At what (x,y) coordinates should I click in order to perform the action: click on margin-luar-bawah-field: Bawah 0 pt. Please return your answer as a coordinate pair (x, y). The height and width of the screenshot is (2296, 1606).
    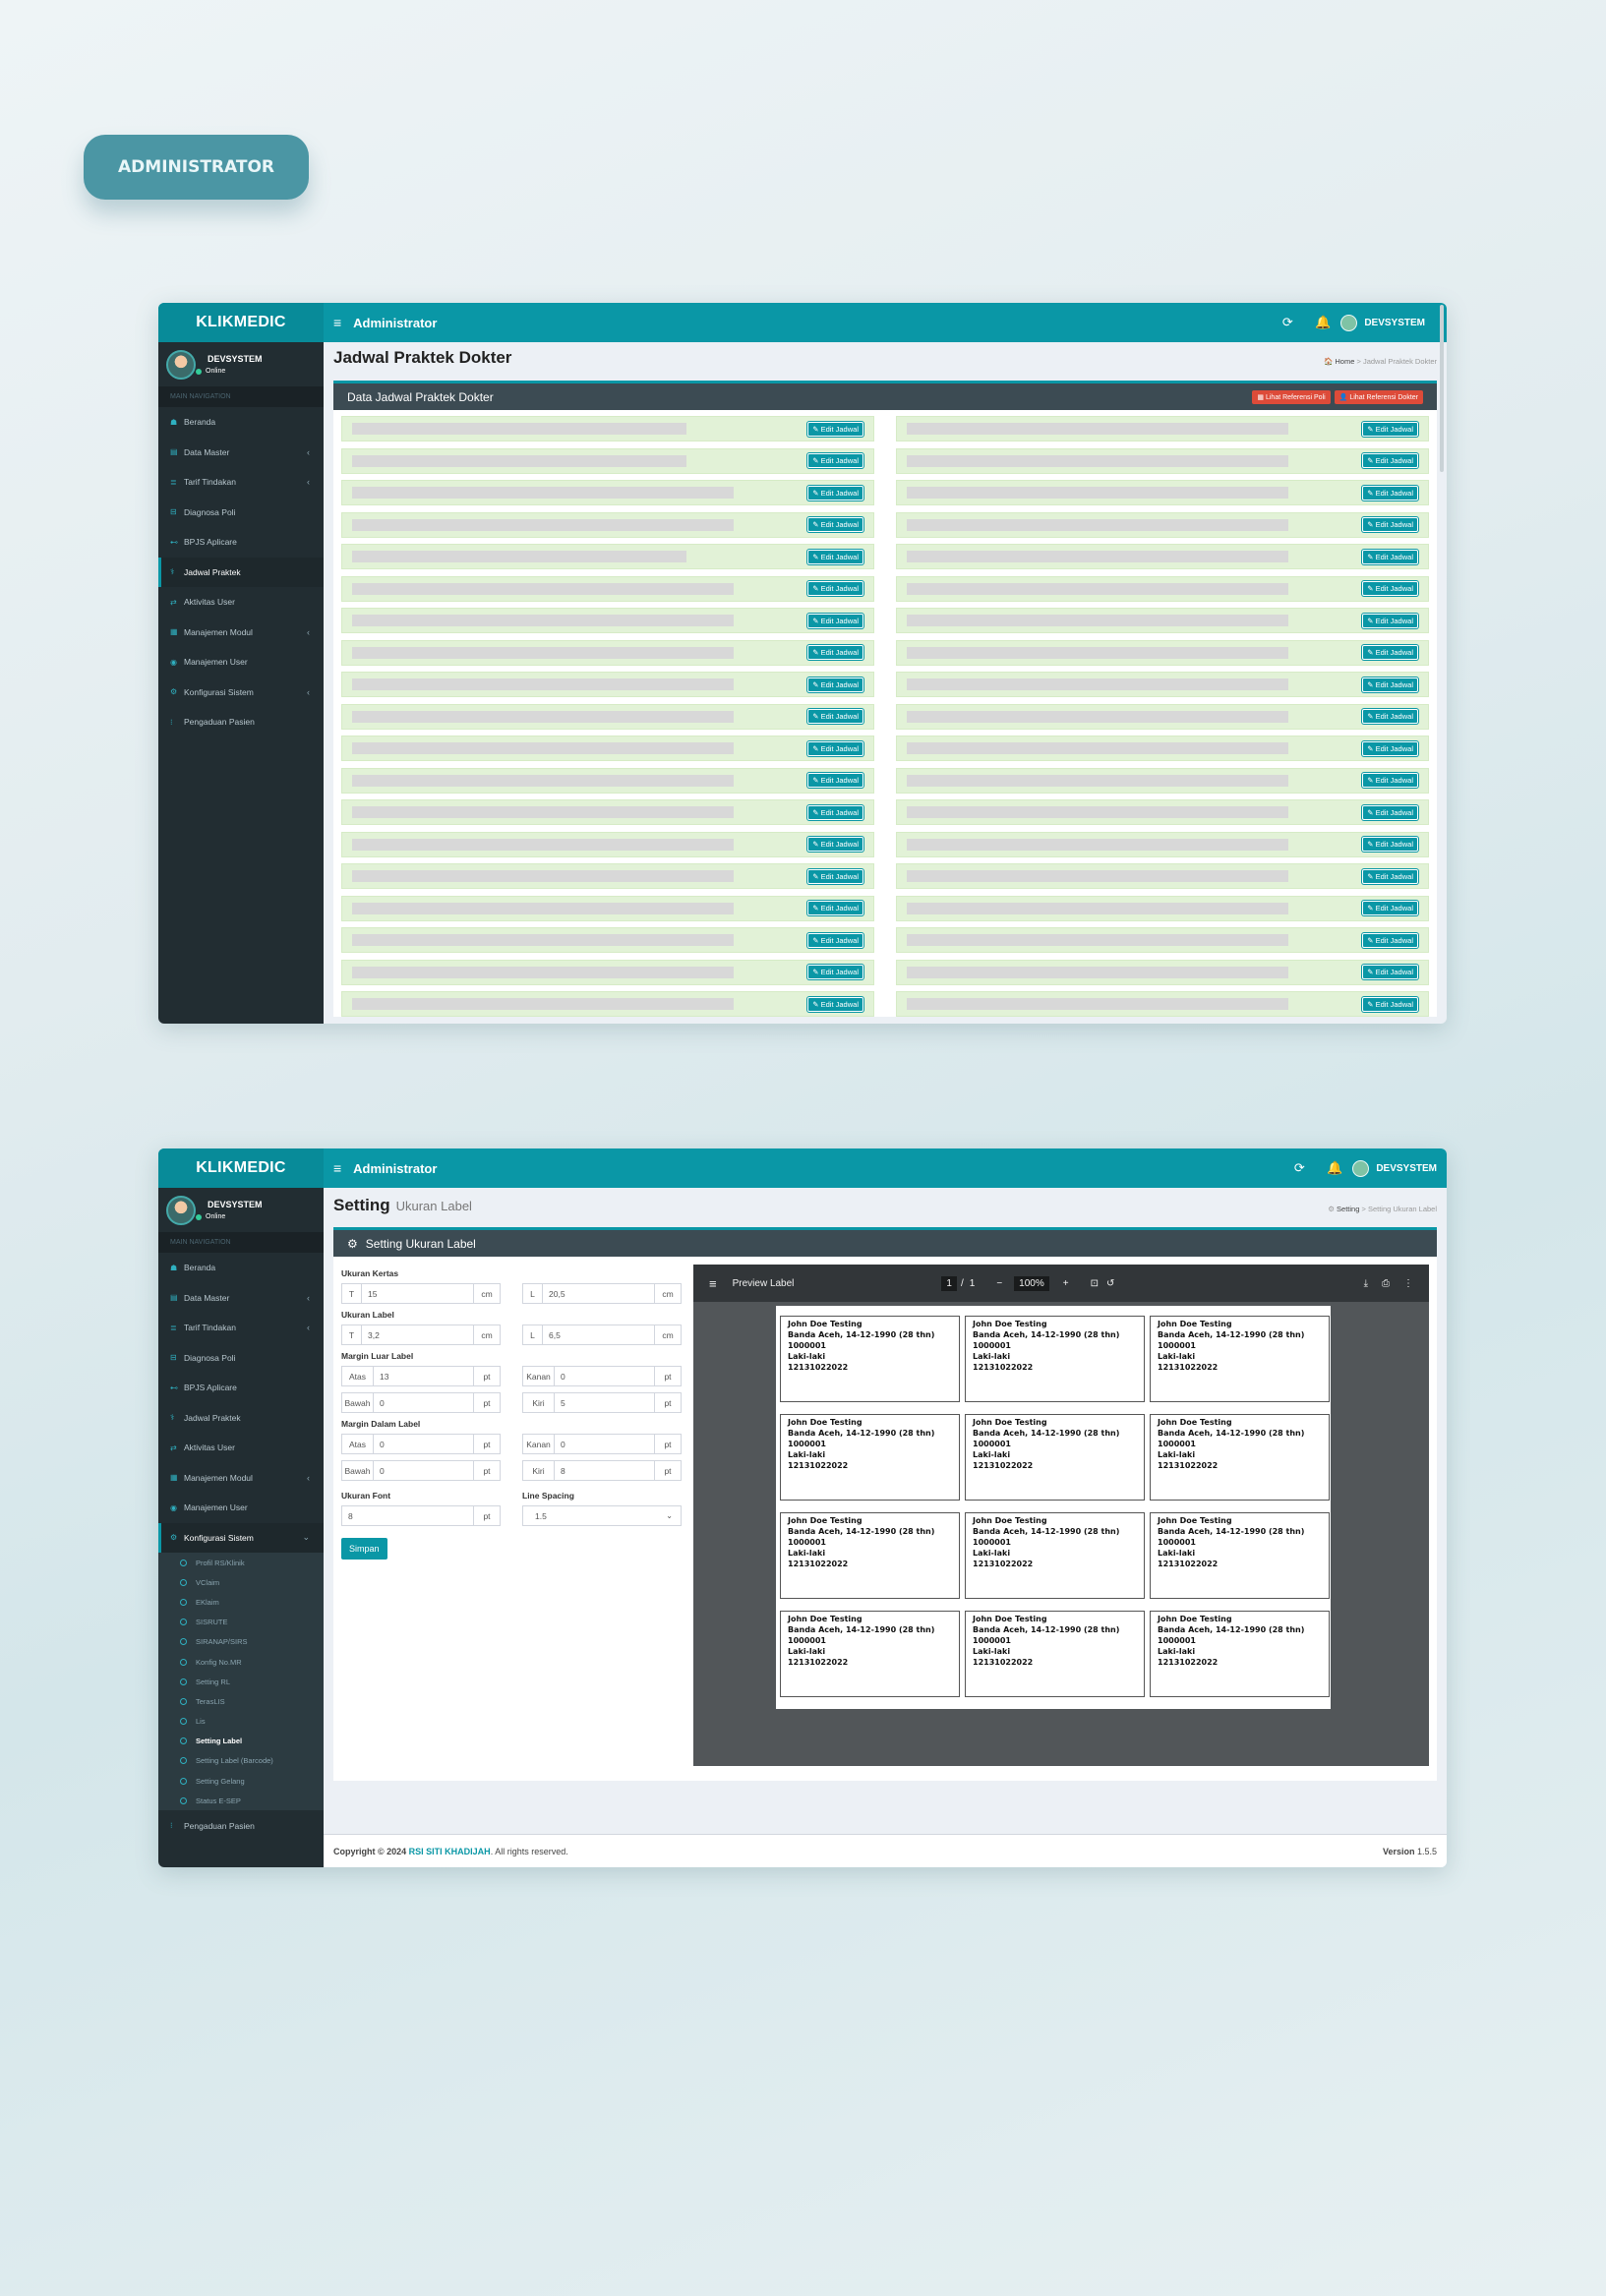
    Looking at the image, I should click on (421, 1402).